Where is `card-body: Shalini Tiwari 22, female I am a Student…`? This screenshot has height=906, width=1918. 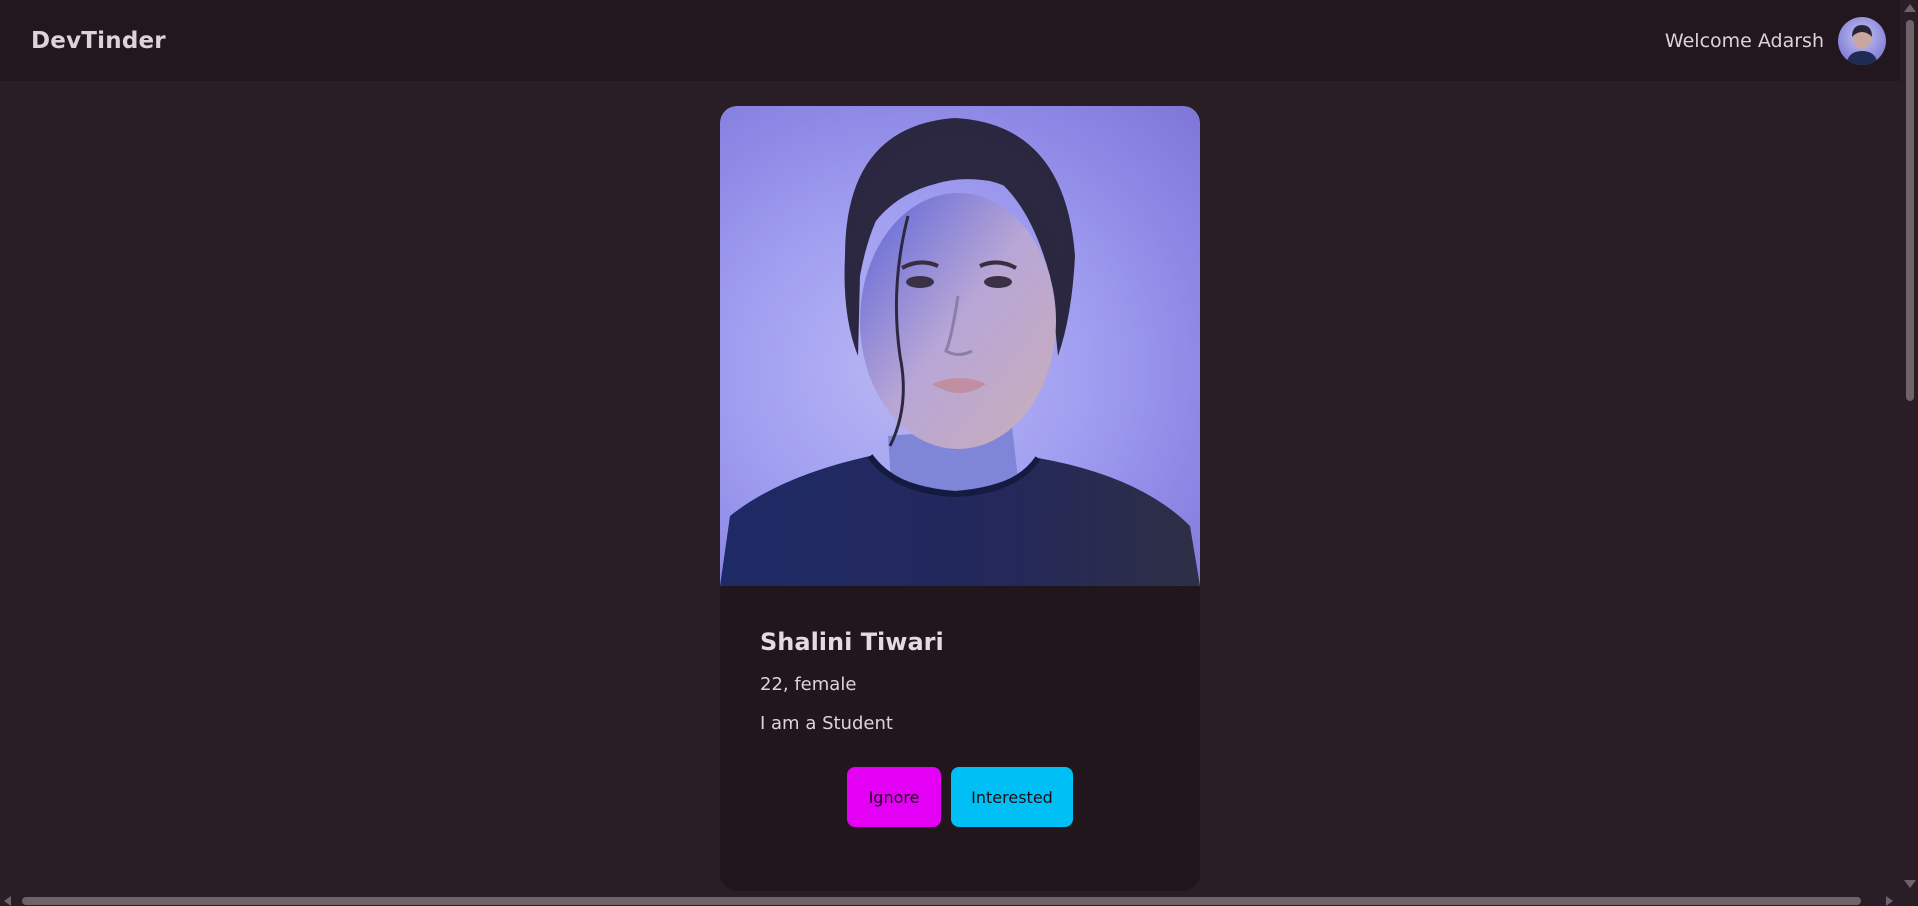 card-body: Shalini Tiwari 22, female I am a Student… is located at coordinates (960, 706).